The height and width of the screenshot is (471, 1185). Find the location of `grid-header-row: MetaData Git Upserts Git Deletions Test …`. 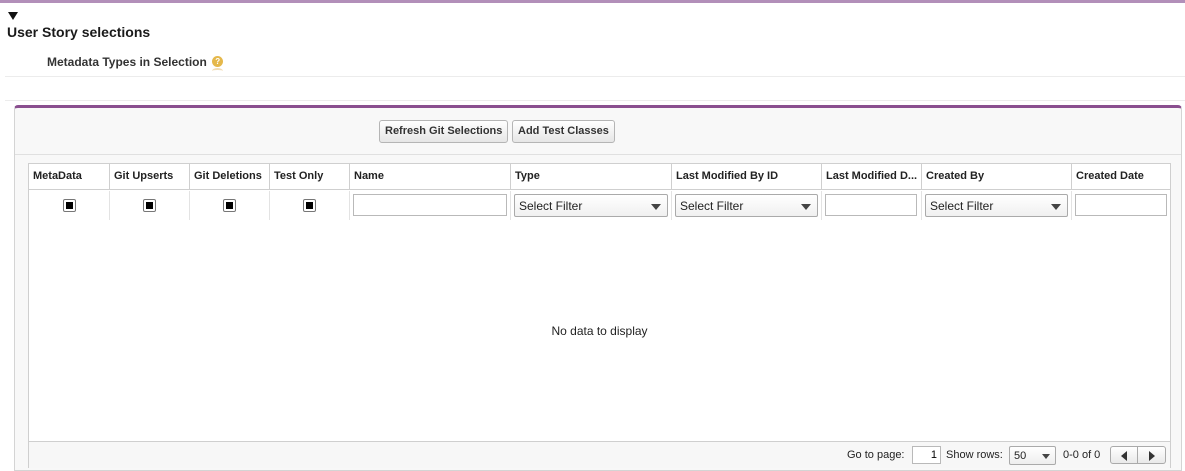

grid-header-row: MetaData Git Upserts Git Deletions Test … is located at coordinates (599, 177).